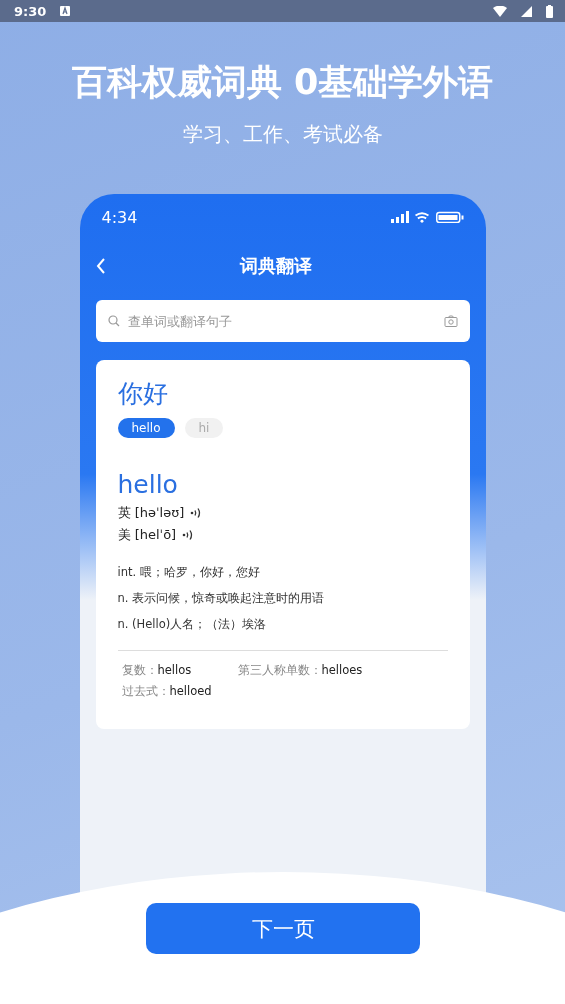 Image resolution: width=565 pixels, height=1004 pixels. Describe the element at coordinates (192, 624) in the screenshot. I see `definition: n. (Hello)人名；（法）埃洛` at that location.